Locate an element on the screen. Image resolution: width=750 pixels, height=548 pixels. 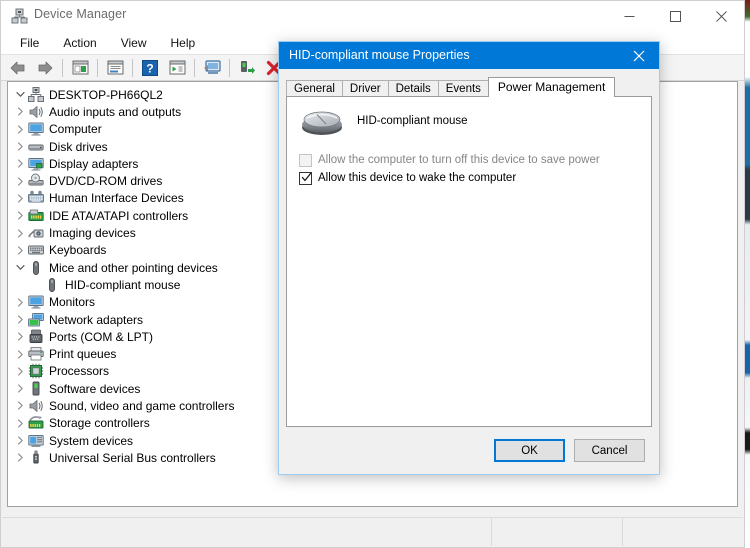
properties-button is located at coordinates (115, 67).